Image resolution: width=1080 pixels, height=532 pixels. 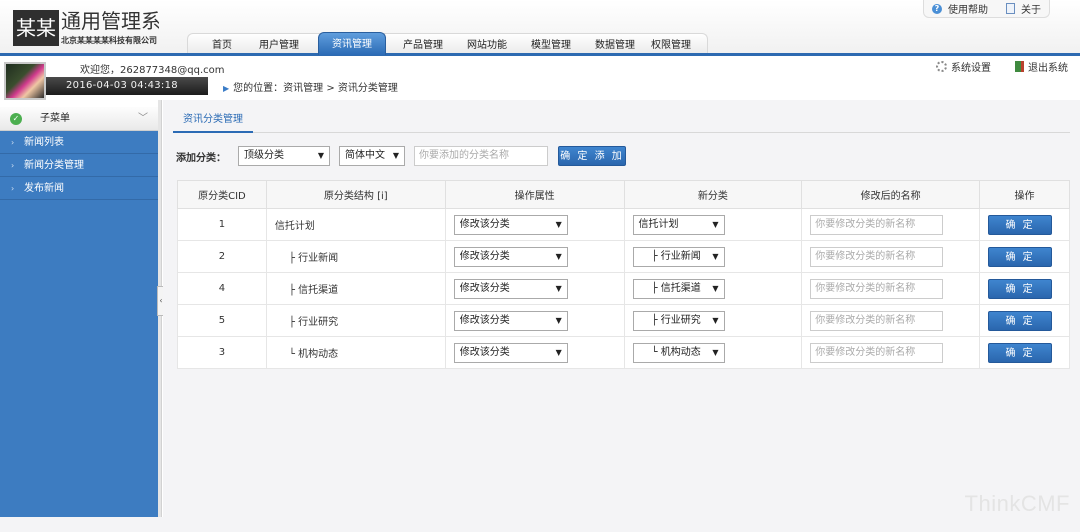 What do you see at coordinates (222, 352) in the screenshot?
I see `cell-cid: 3` at bounding box center [222, 352].